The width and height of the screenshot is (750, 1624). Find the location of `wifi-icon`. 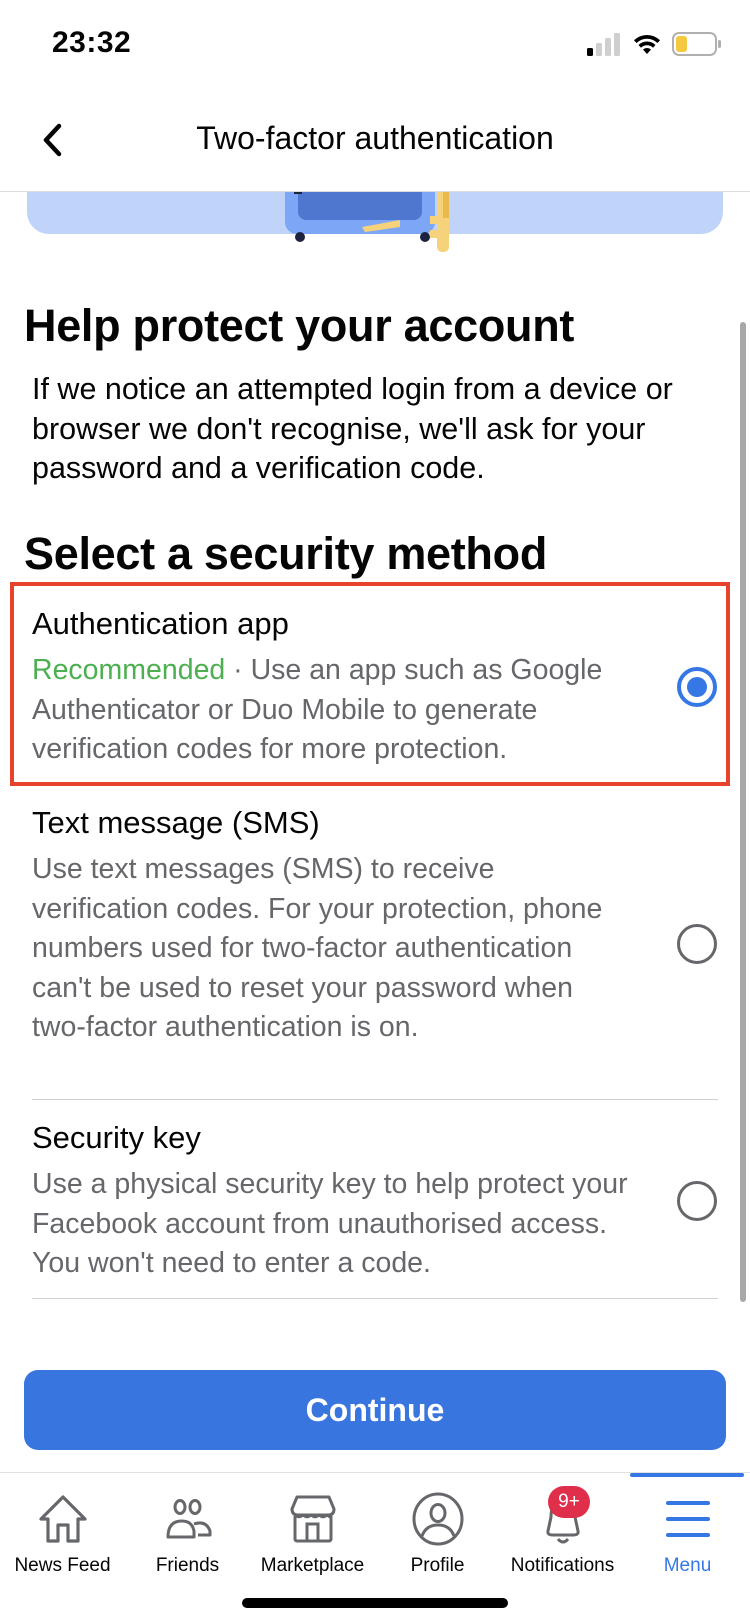

wifi-icon is located at coordinates (647, 44).